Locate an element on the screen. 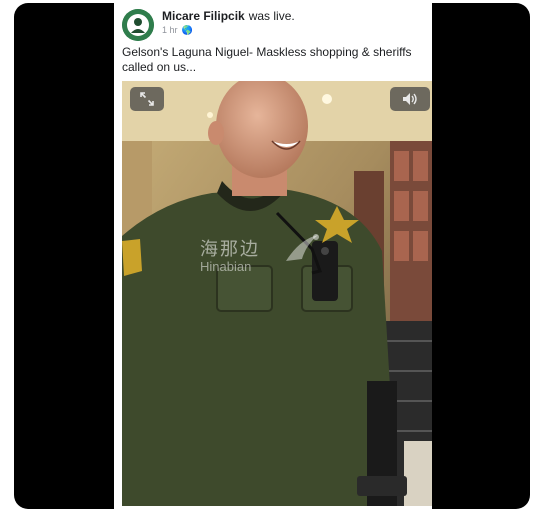 This screenshot has height=509, width=534. expand-icon is located at coordinates (147, 99).